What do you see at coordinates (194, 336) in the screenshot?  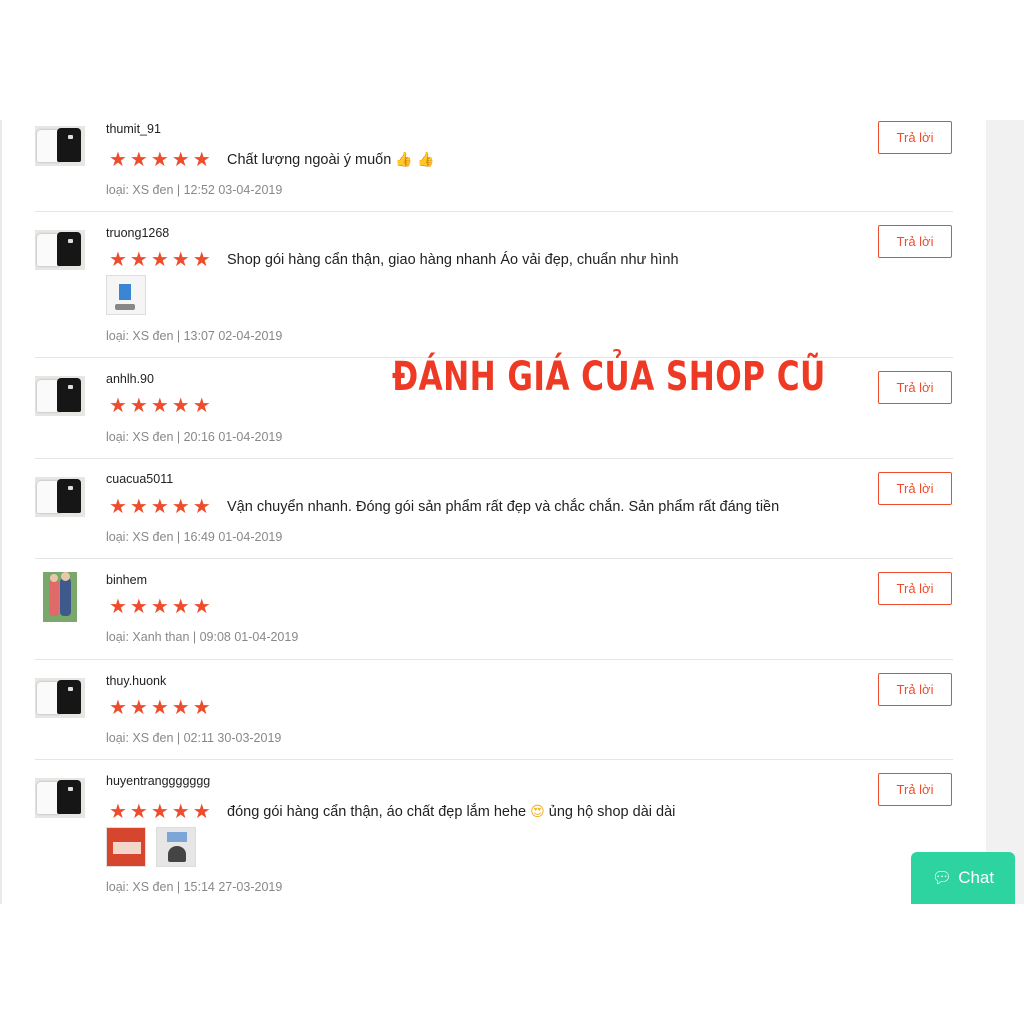 I see `review-meta: loại: XS đen | 13:07 02-04-2019` at bounding box center [194, 336].